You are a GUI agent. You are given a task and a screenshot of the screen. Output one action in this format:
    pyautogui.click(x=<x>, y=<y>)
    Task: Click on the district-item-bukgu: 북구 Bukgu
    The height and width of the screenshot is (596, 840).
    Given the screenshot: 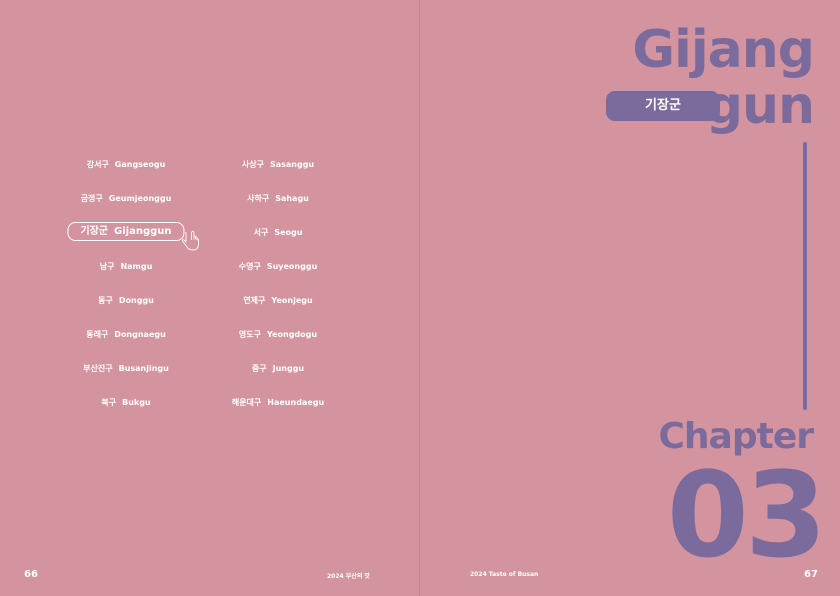 What is the action you would take?
    pyautogui.click(x=125, y=403)
    